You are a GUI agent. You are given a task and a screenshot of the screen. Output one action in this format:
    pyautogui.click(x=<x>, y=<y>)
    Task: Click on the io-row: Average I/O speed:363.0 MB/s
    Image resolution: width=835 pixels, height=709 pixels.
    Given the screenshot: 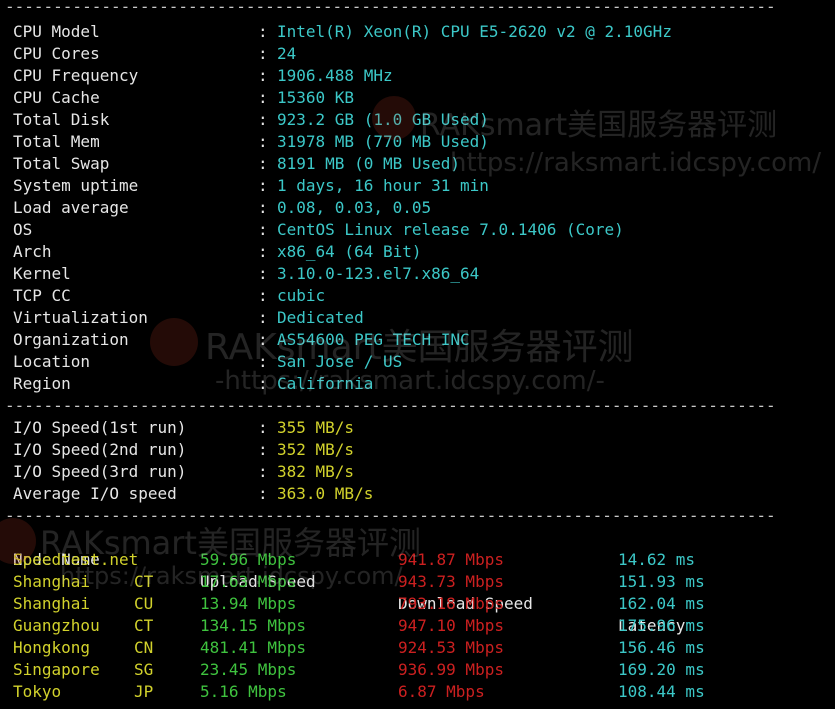 What is the action you would take?
    pyautogui.click(x=417, y=494)
    